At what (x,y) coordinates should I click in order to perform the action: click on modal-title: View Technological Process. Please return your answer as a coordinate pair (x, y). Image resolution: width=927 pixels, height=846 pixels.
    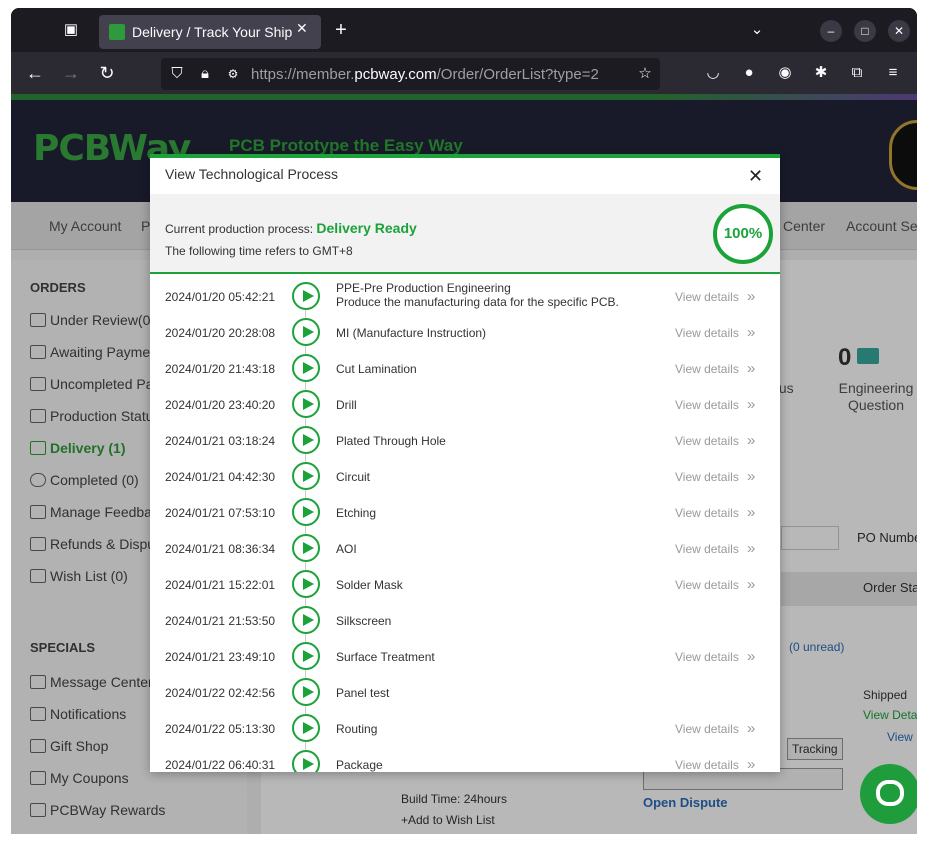
    Looking at the image, I should click on (252, 174).